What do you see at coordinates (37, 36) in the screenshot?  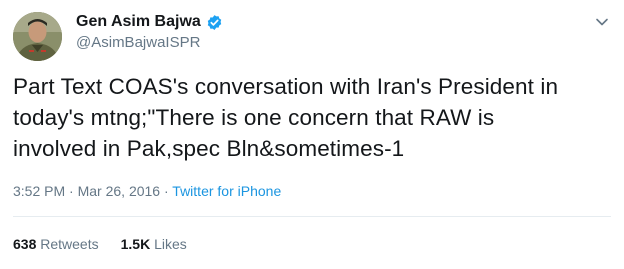 I see `avatar` at bounding box center [37, 36].